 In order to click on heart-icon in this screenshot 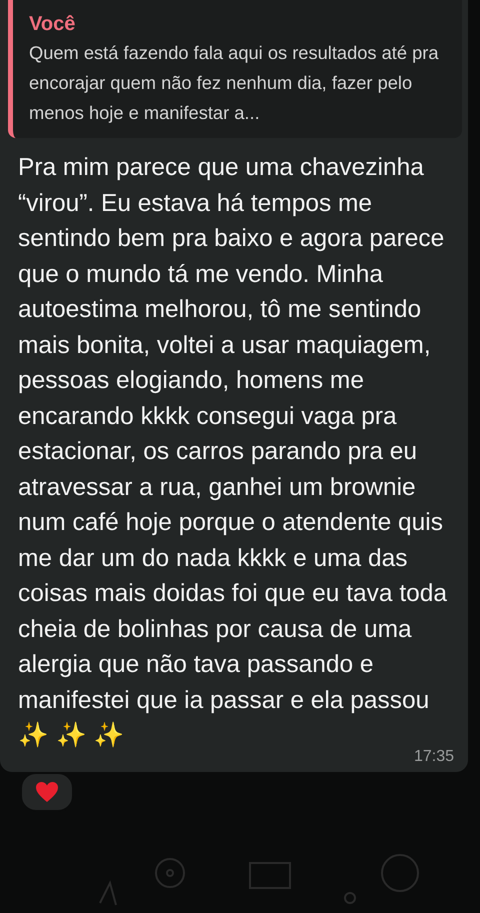, I will do `click(47, 791)`.